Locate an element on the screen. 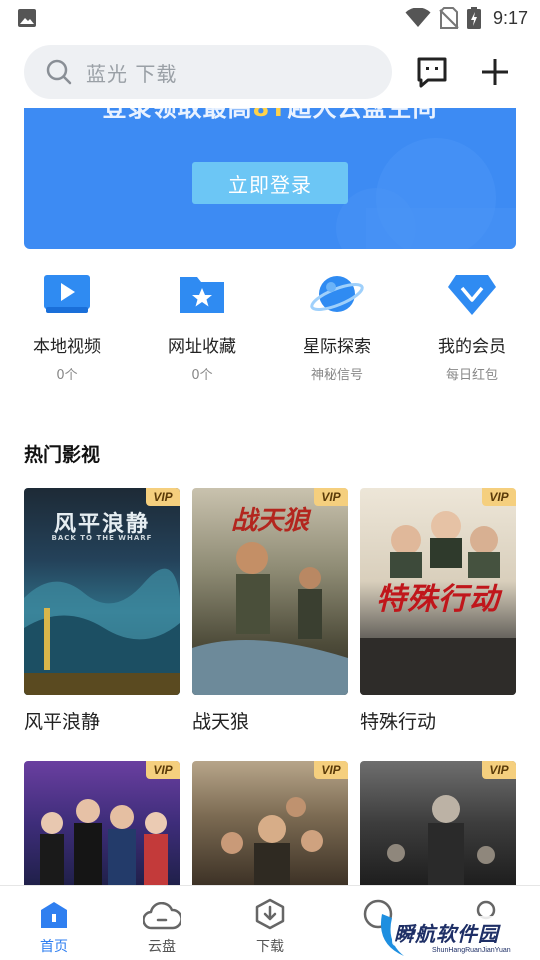 Image resolution: width=540 pixels, height=960 pixels. movie-card: 风平浪静 BACK TO THE WHARF VIP 风平浪静 is located at coordinates (102, 611).